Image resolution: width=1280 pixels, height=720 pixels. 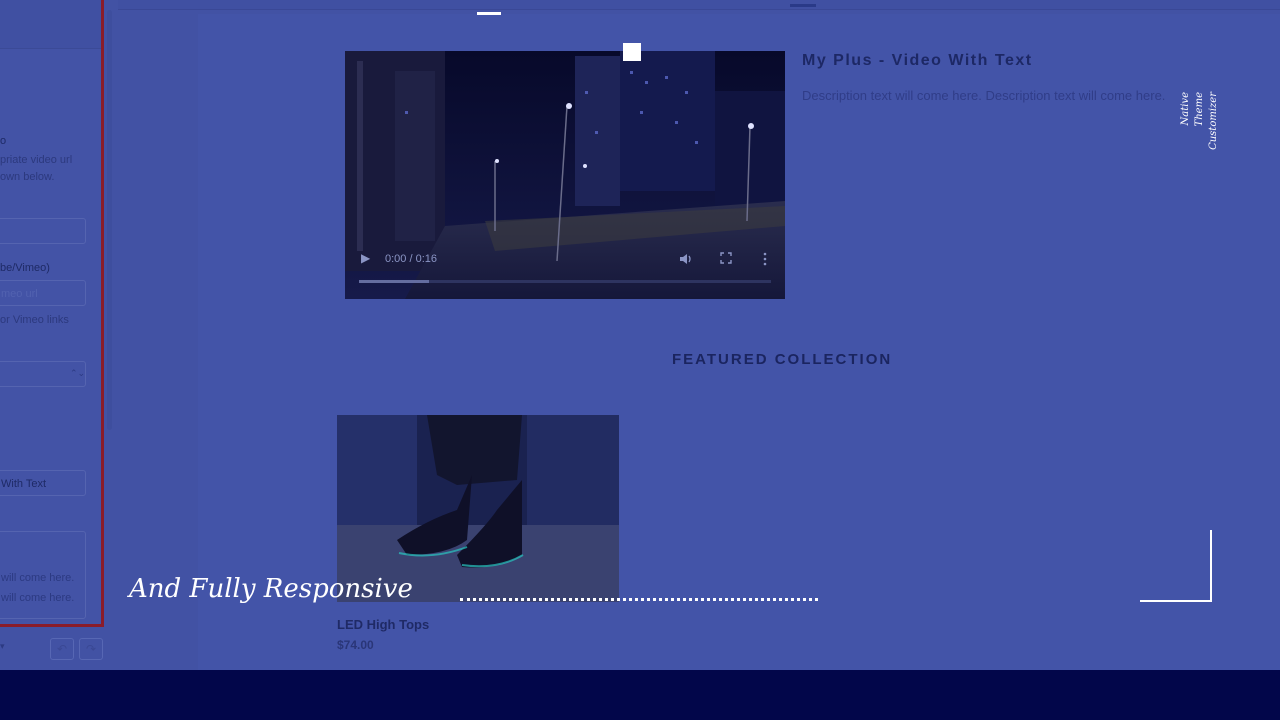 What do you see at coordinates (25, 268) in the screenshot?
I see `video-url-label: be/Vimeo)` at bounding box center [25, 268].